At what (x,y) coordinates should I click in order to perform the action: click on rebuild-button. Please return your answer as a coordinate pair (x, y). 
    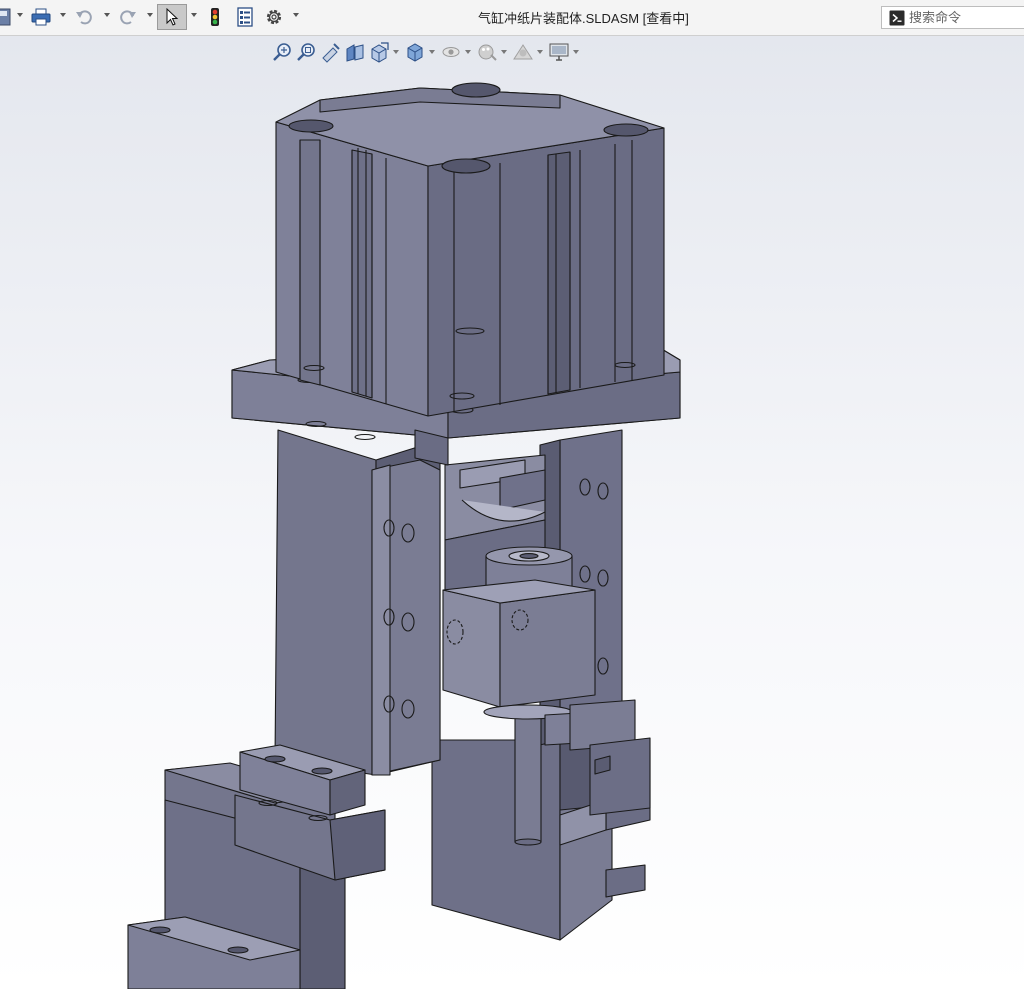
    Looking at the image, I should click on (215, 17).